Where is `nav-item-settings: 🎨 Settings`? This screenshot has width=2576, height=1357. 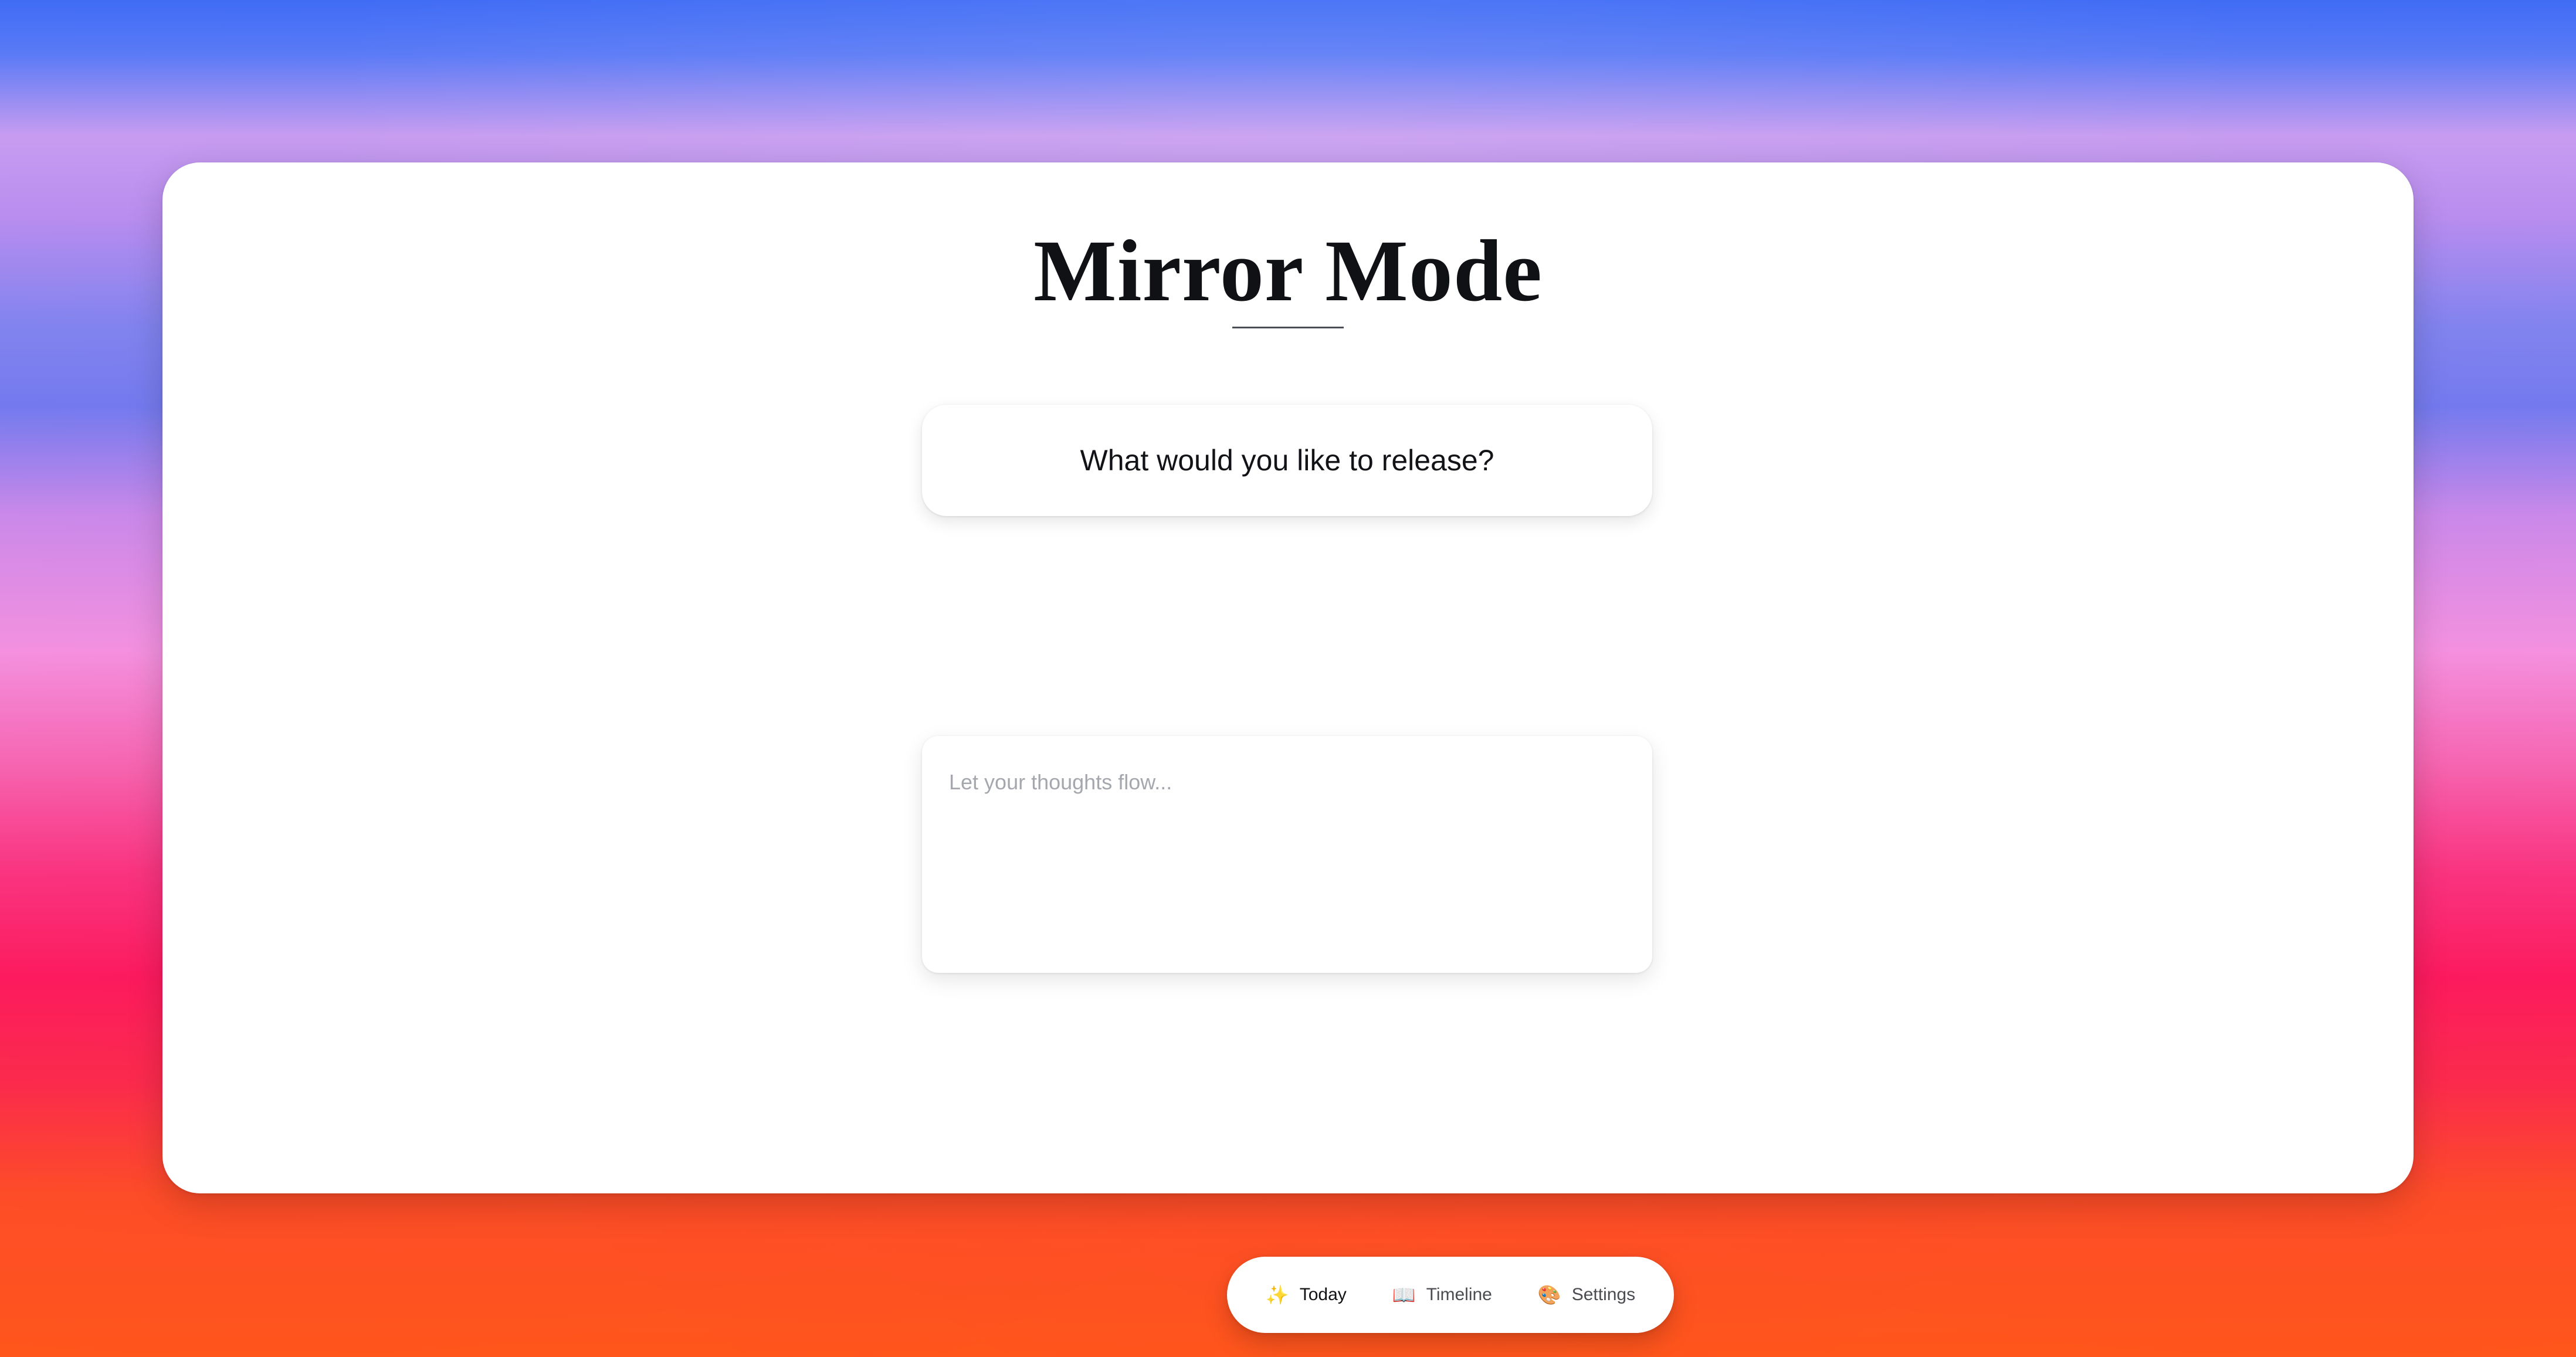 nav-item-settings: 🎨 Settings is located at coordinates (1586, 1295).